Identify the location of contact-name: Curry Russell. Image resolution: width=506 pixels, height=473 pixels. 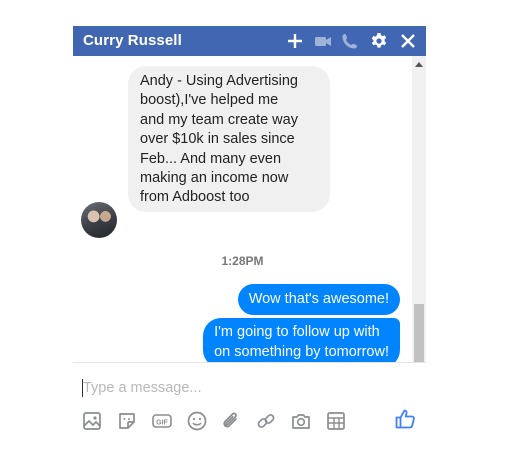
(132, 40).